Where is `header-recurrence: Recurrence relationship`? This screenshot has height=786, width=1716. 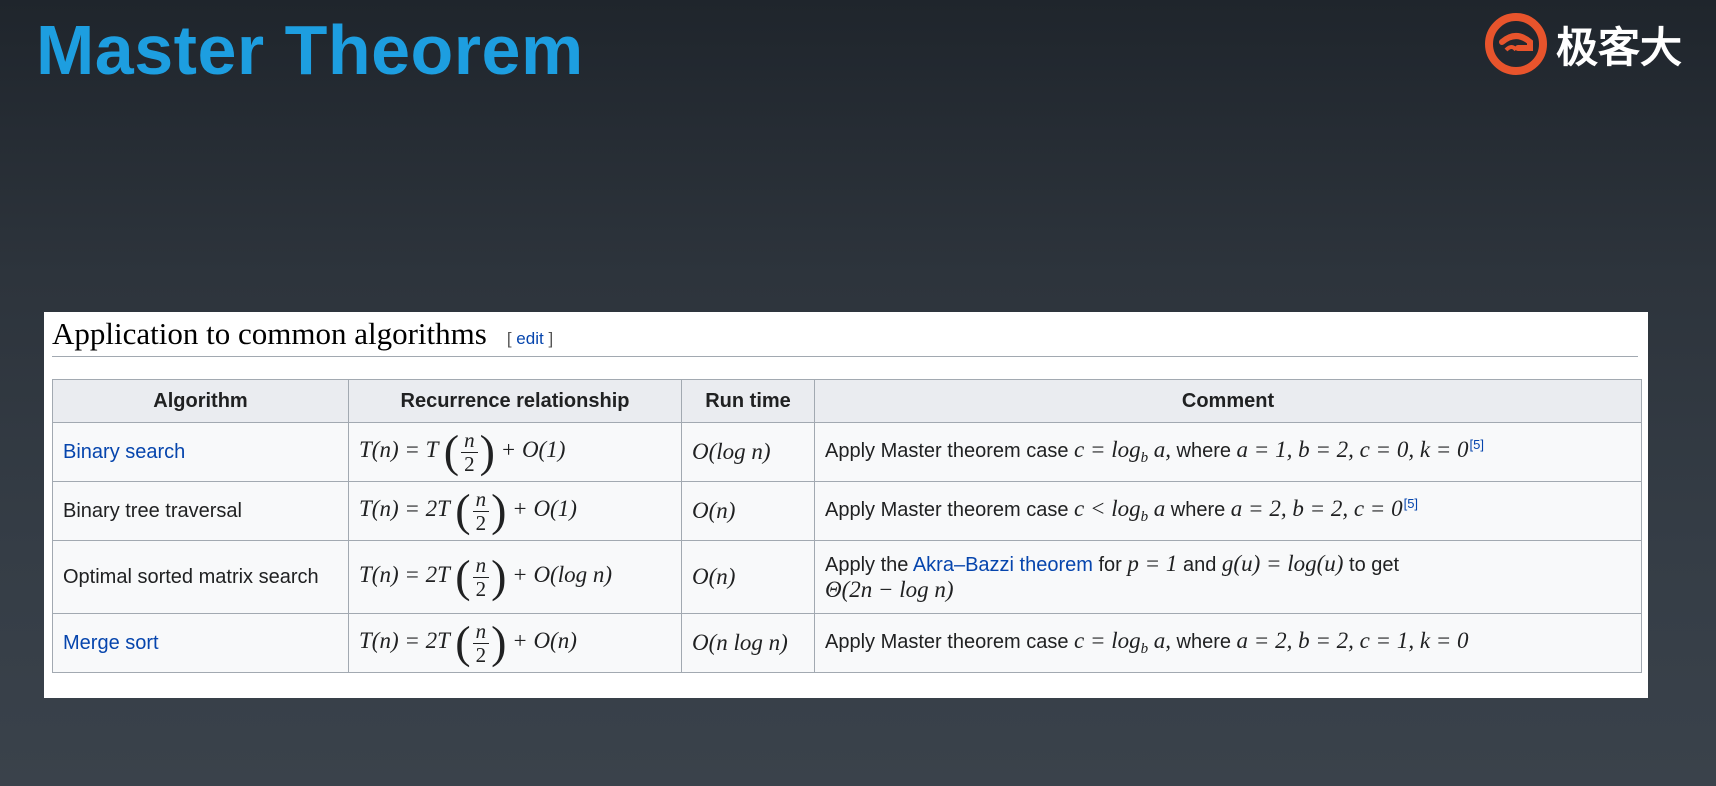
header-recurrence: Recurrence relationship is located at coordinates (515, 401).